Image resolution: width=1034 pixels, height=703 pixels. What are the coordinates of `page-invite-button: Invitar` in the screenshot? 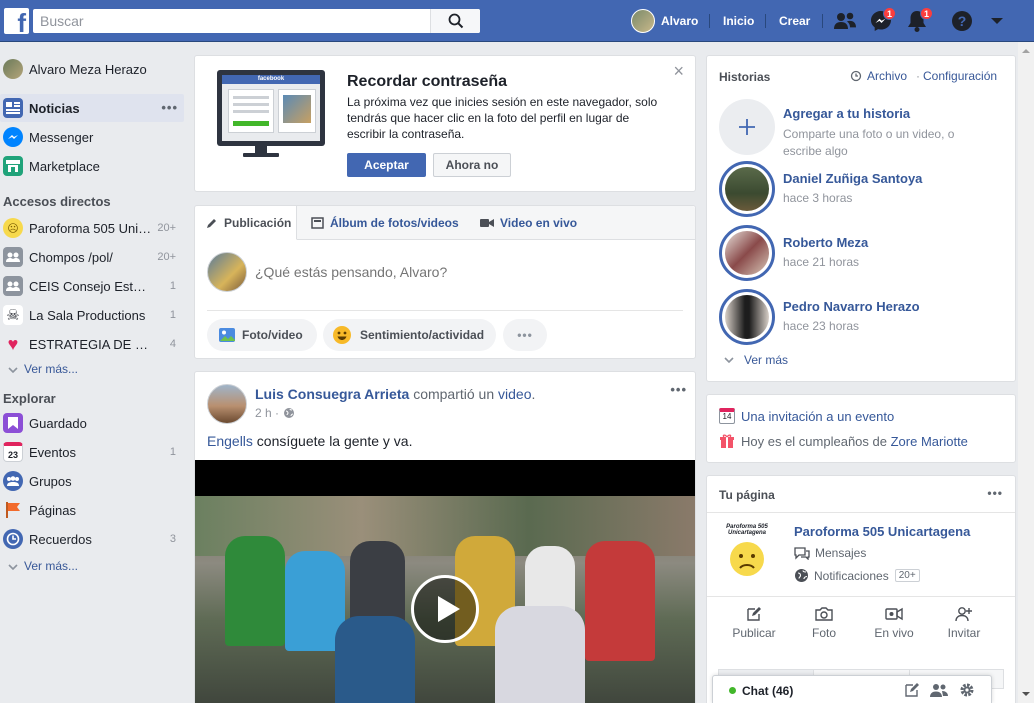 It's located at (964, 623).